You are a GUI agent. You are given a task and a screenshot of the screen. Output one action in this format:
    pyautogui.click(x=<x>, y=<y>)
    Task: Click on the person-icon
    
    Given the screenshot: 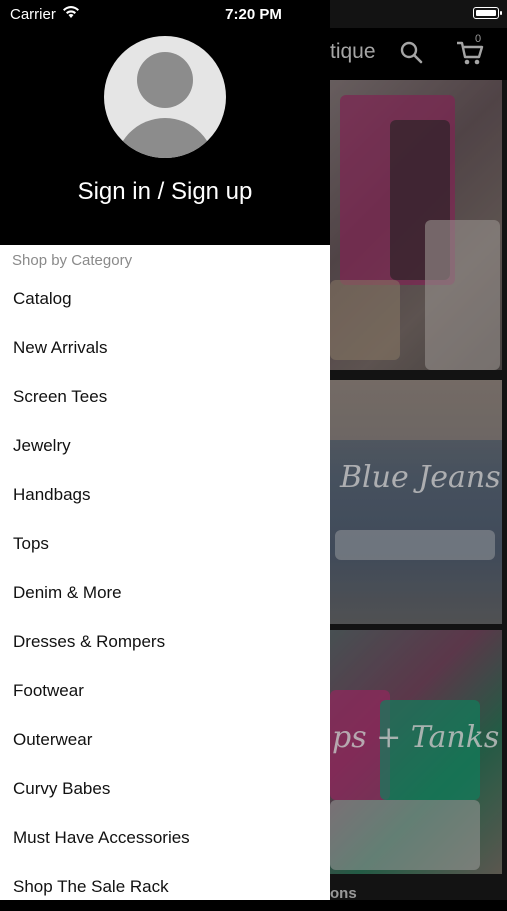 What is the action you would take?
    pyautogui.click(x=165, y=80)
    